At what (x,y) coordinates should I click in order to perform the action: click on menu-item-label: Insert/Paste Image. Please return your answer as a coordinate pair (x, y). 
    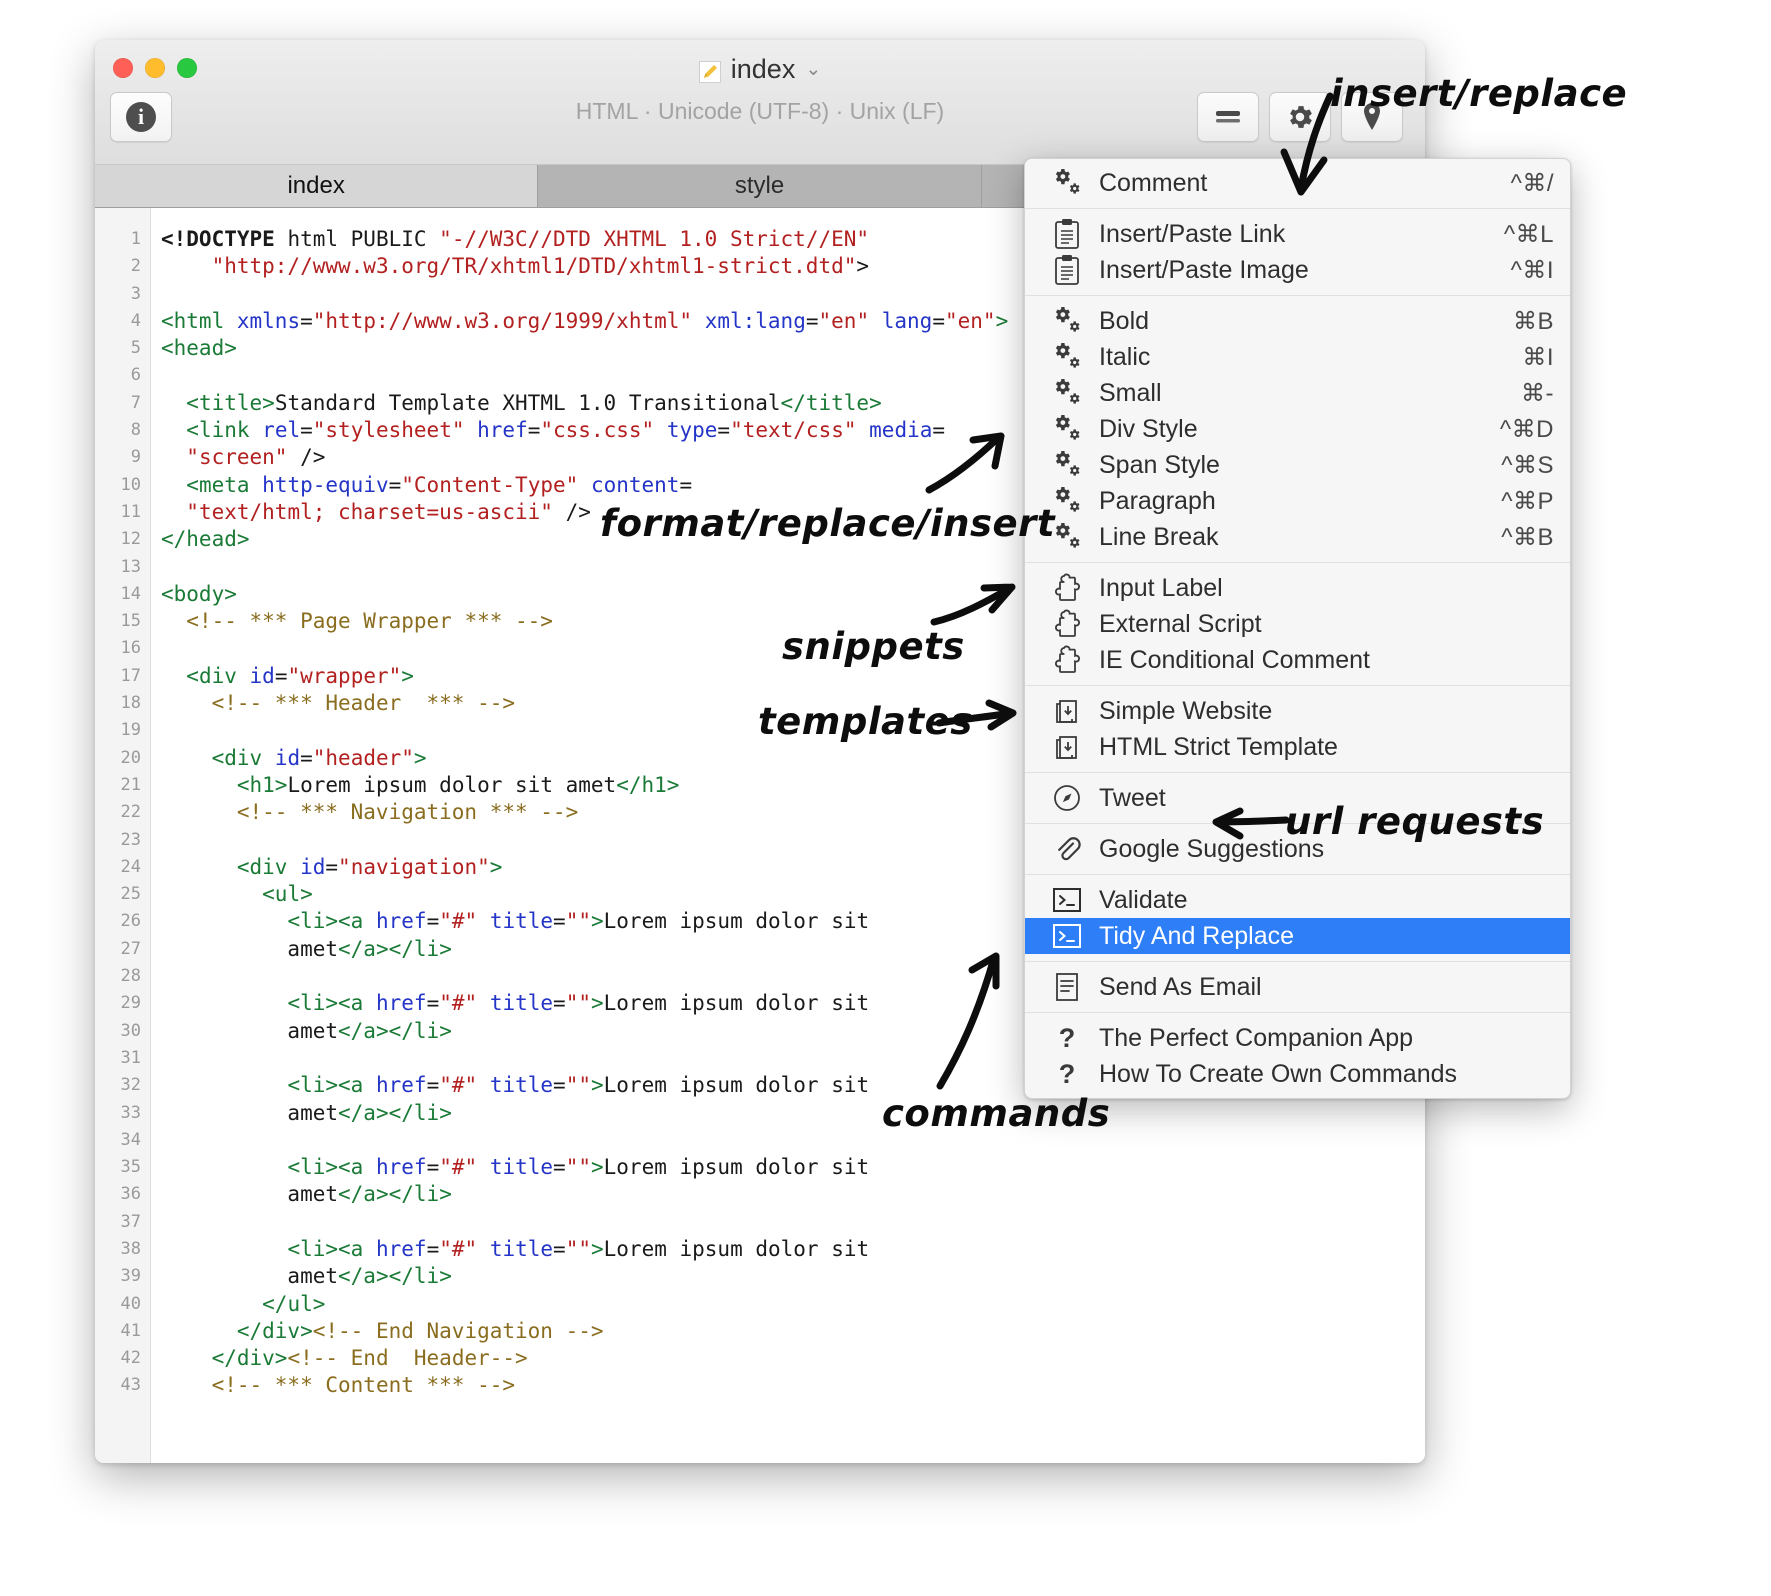
    Looking at the image, I should click on (1204, 269).